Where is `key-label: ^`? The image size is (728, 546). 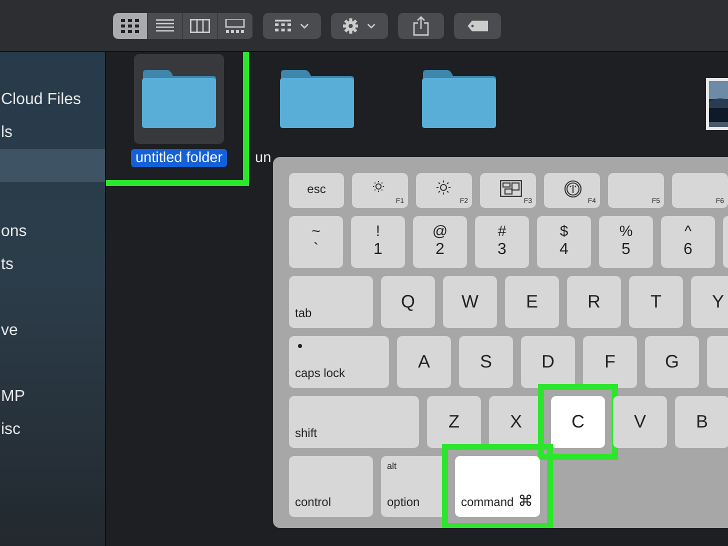 key-label: ^ is located at coordinates (688, 231).